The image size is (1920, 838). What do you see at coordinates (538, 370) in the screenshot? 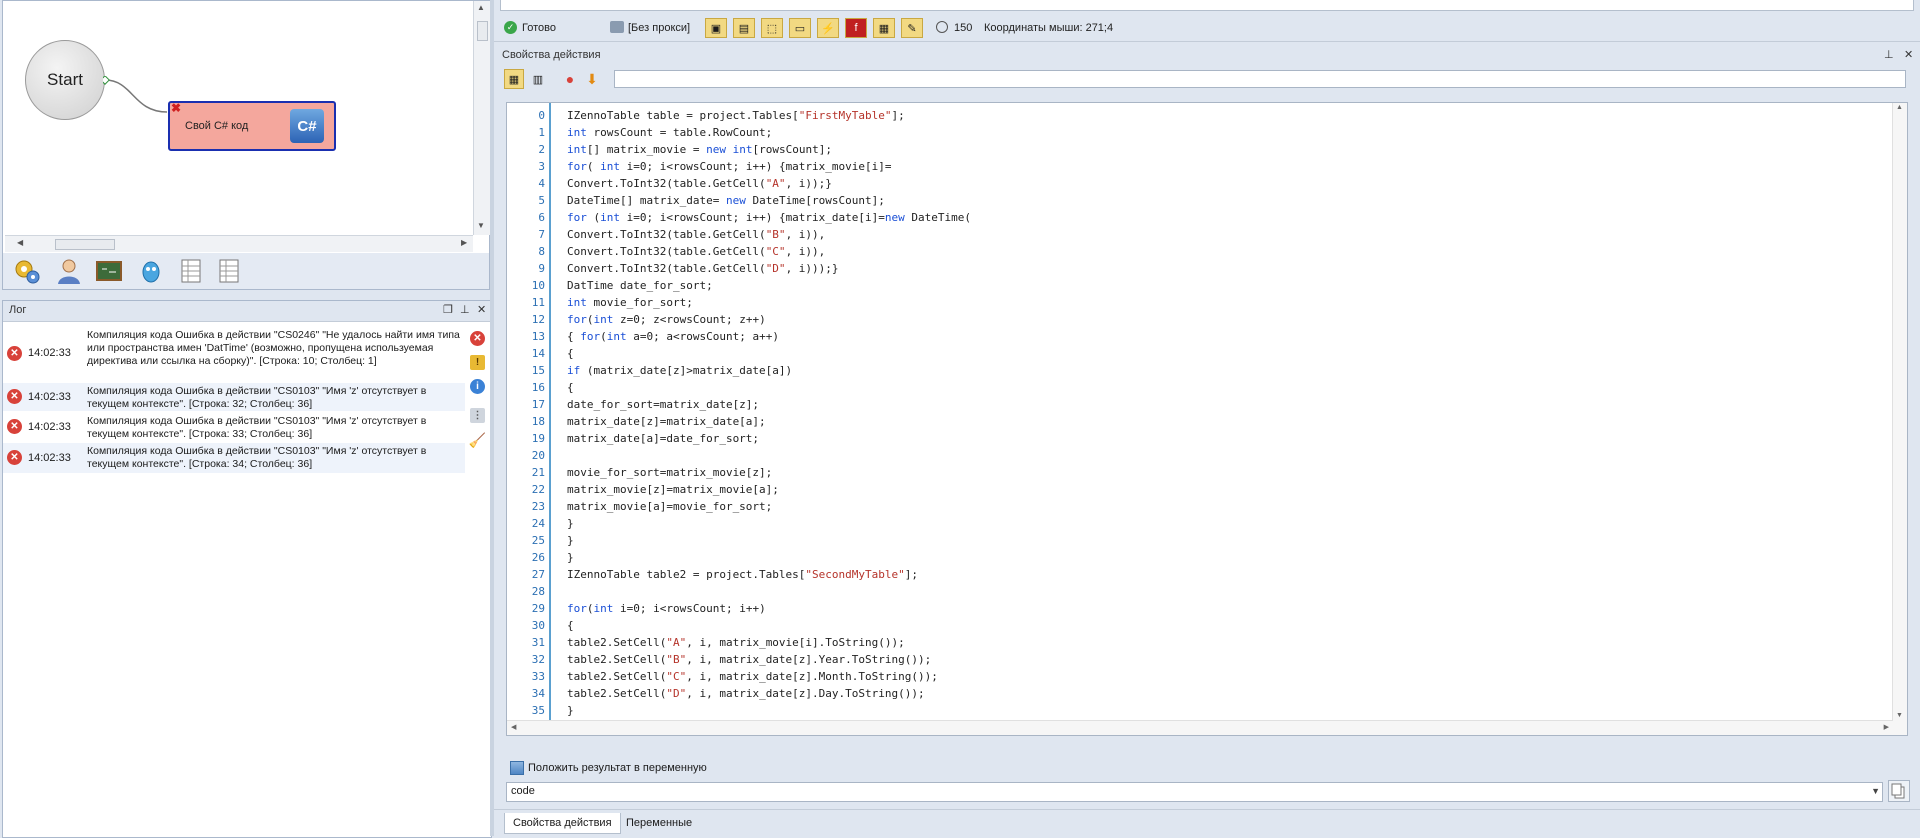
I see `line-number: 15` at bounding box center [538, 370].